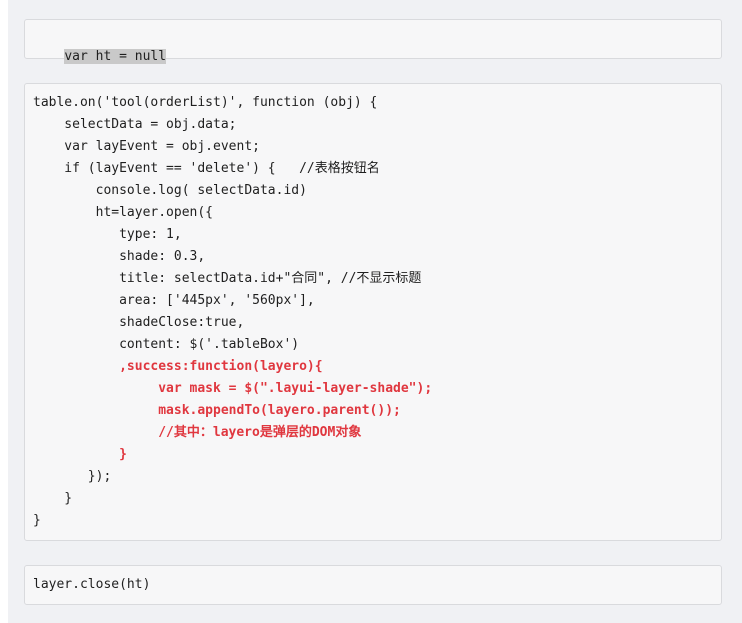 The width and height of the screenshot is (742, 623). What do you see at coordinates (174, 300) in the screenshot?
I see `code-line: area: ['445px', '560px'],` at bounding box center [174, 300].